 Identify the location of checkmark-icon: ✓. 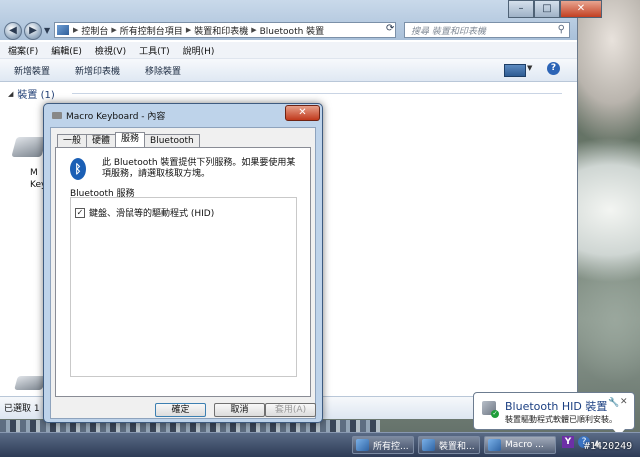
(495, 414).